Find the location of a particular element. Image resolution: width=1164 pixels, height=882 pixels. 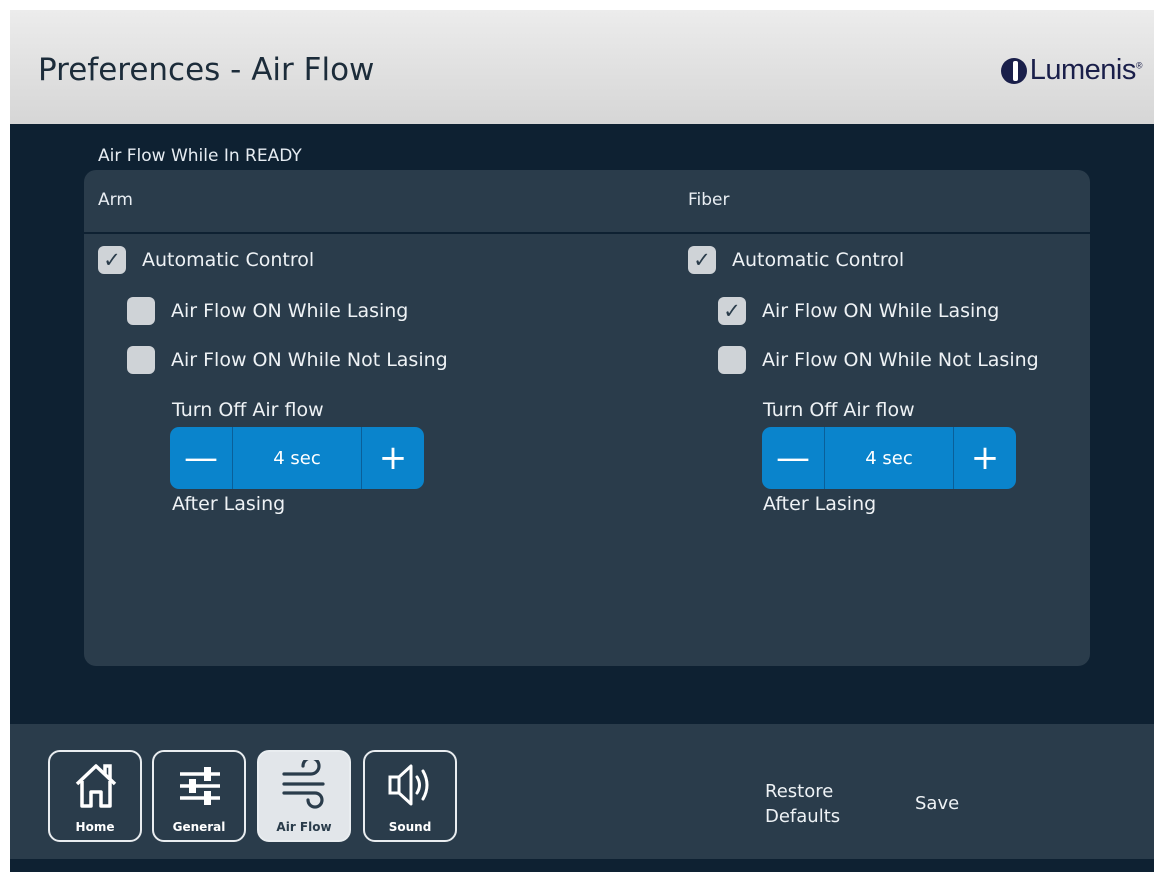

arm-on-while-not-lasing-label: Air Flow ON While Not Lasing is located at coordinates (309, 360).